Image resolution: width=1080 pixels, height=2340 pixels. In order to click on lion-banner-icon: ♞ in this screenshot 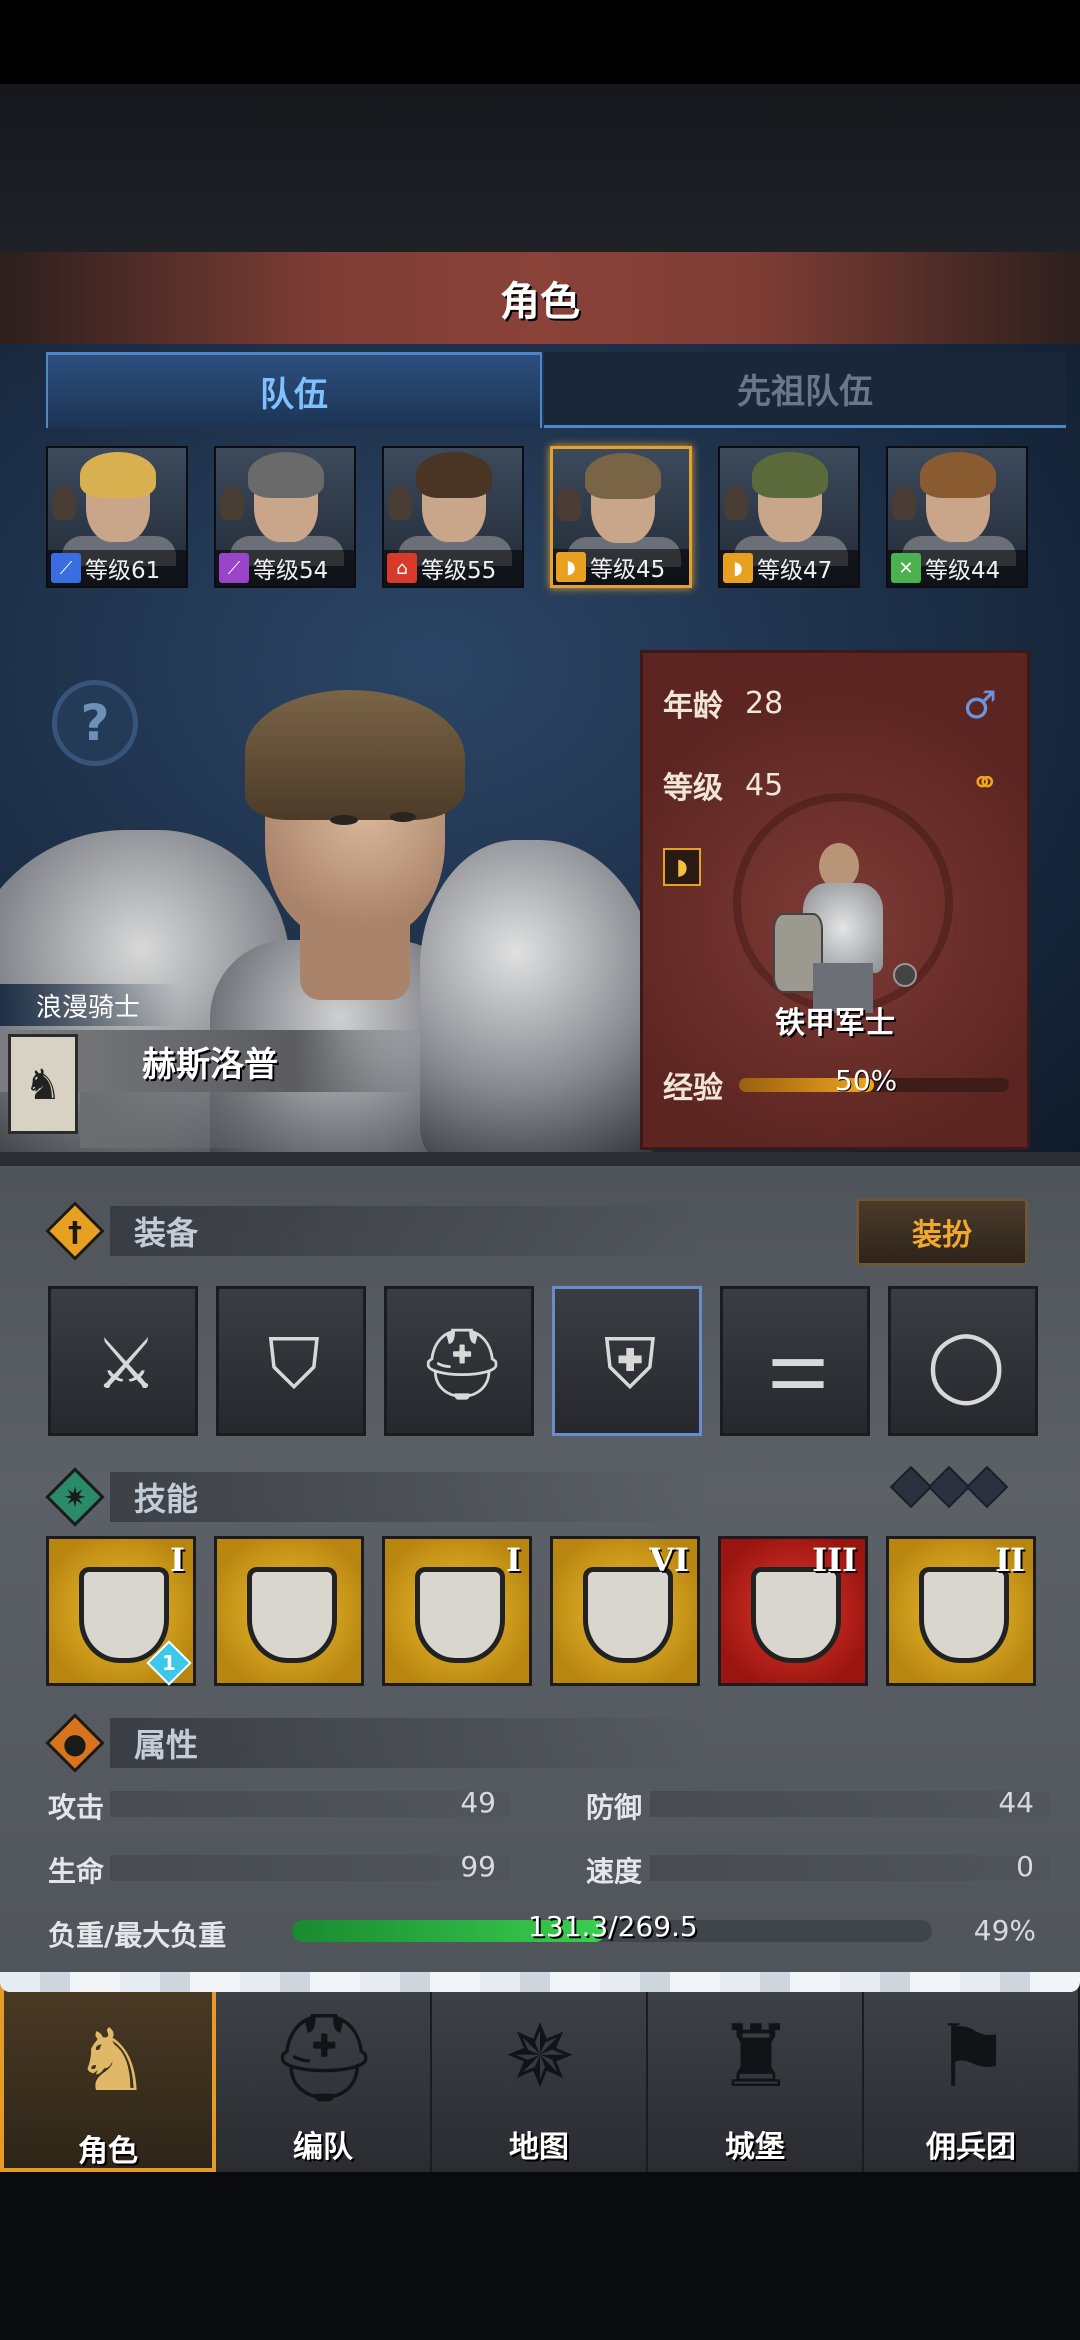, I will do `click(43, 1084)`.